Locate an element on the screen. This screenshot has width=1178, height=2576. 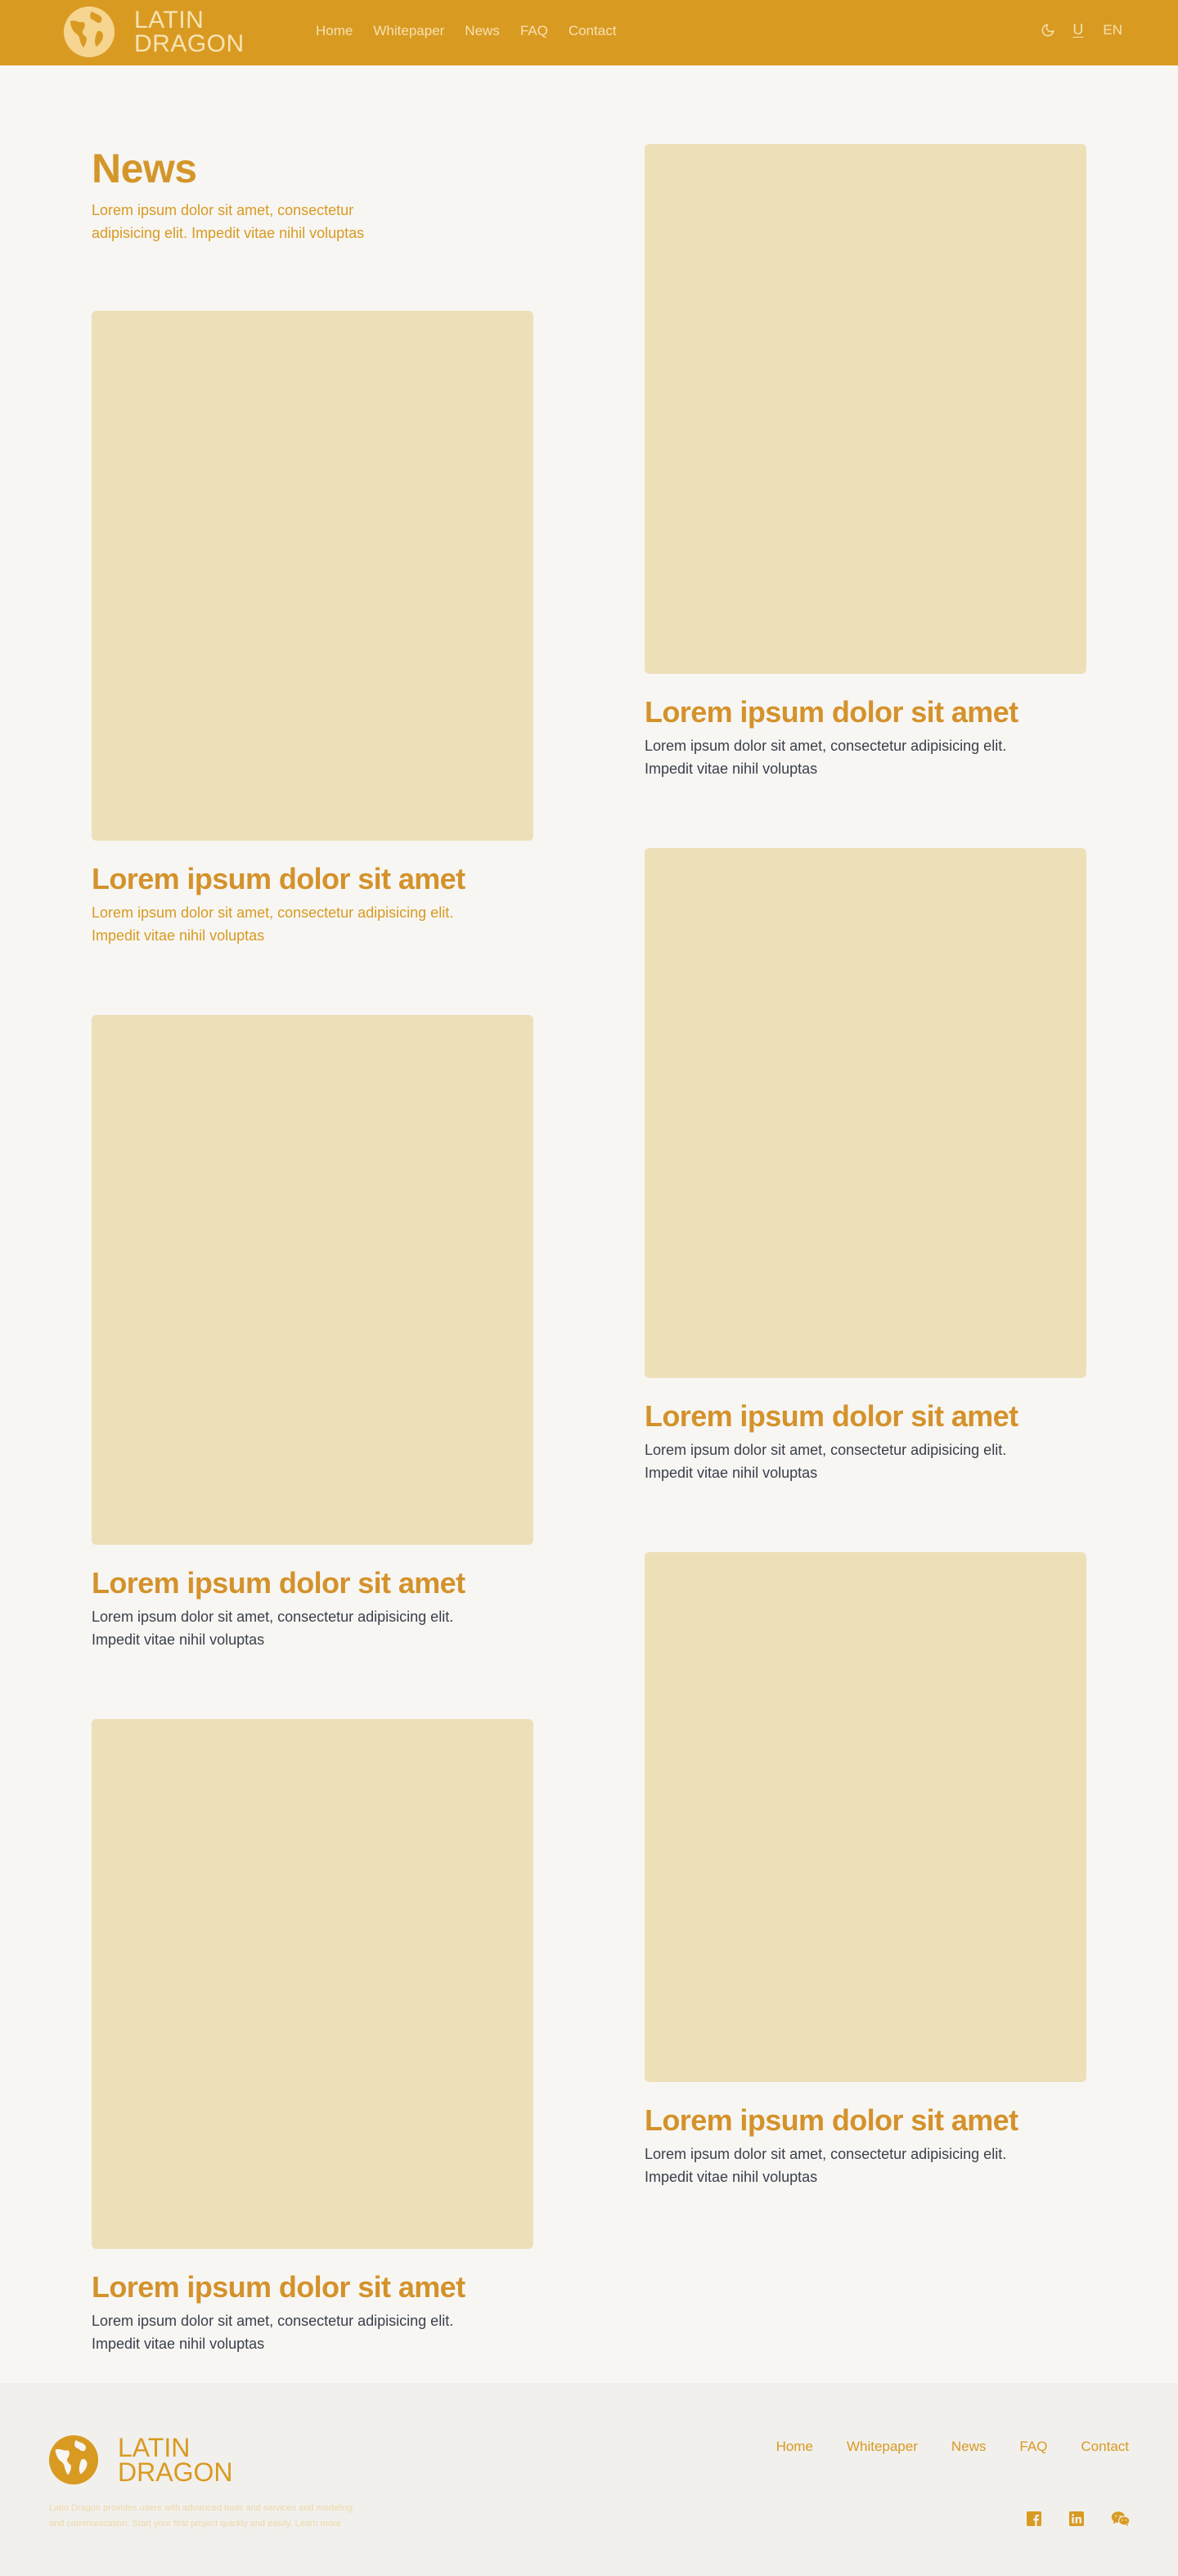
main-nav: Home Whitepaper News FAQ Contact is located at coordinates (476, 31).